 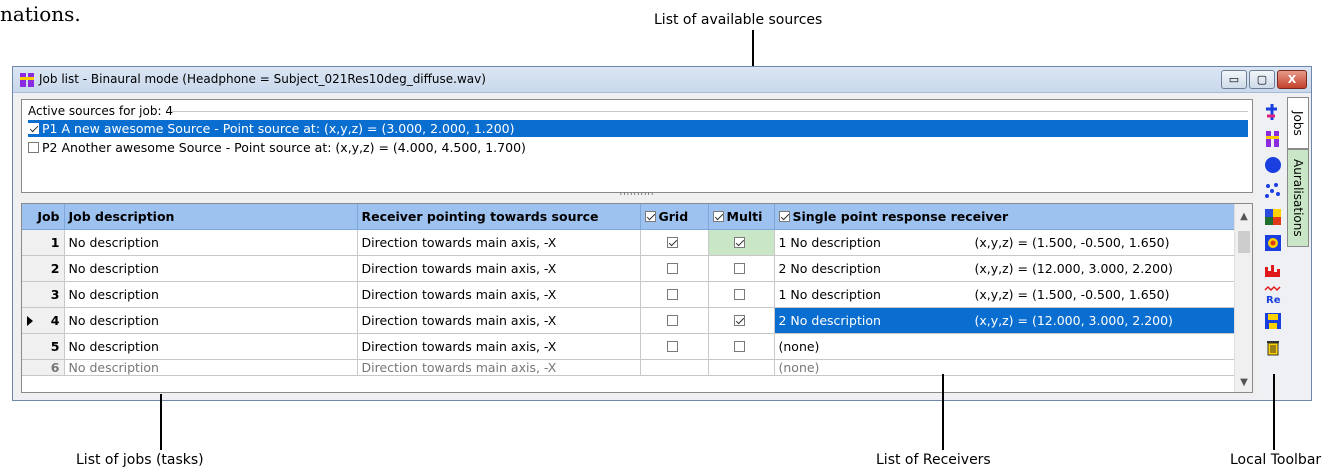 I want to click on column-header-job: Job, so click(x=43, y=217).